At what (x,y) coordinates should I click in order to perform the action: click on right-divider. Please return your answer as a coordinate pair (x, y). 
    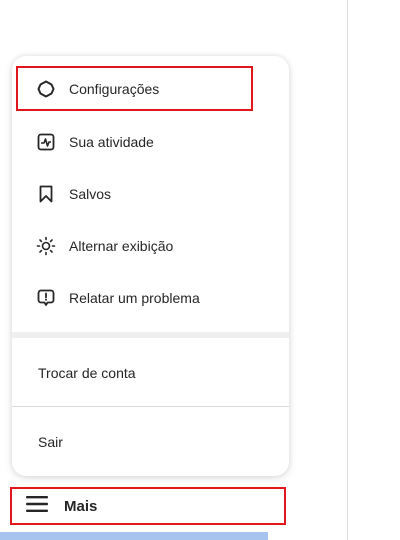
    Looking at the image, I should click on (347, 270).